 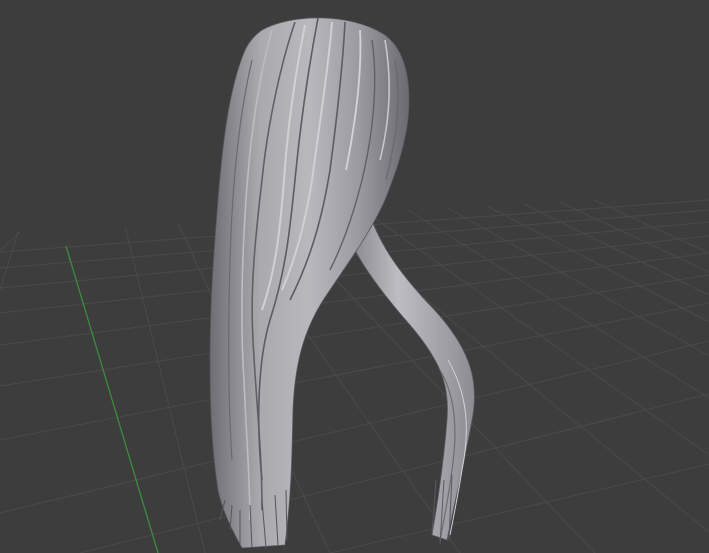 I want to click on y-axis-line, so click(x=112, y=399).